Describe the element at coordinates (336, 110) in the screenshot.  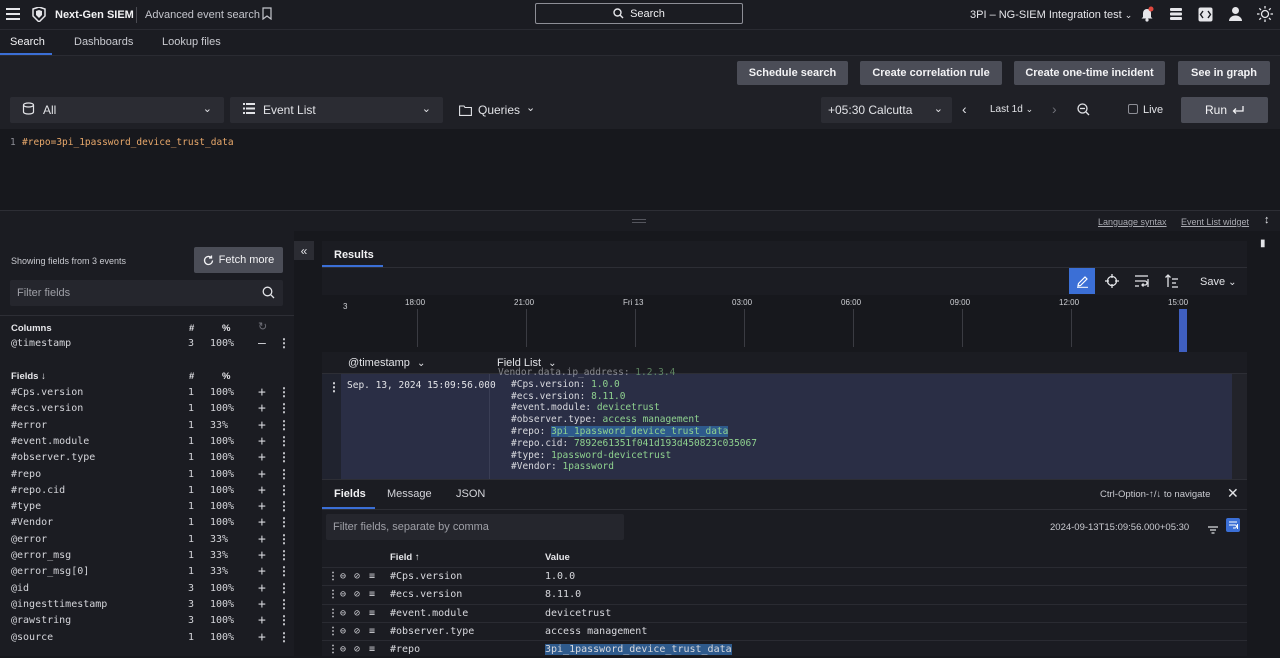
I see `view-select: Event List ⌄` at that location.